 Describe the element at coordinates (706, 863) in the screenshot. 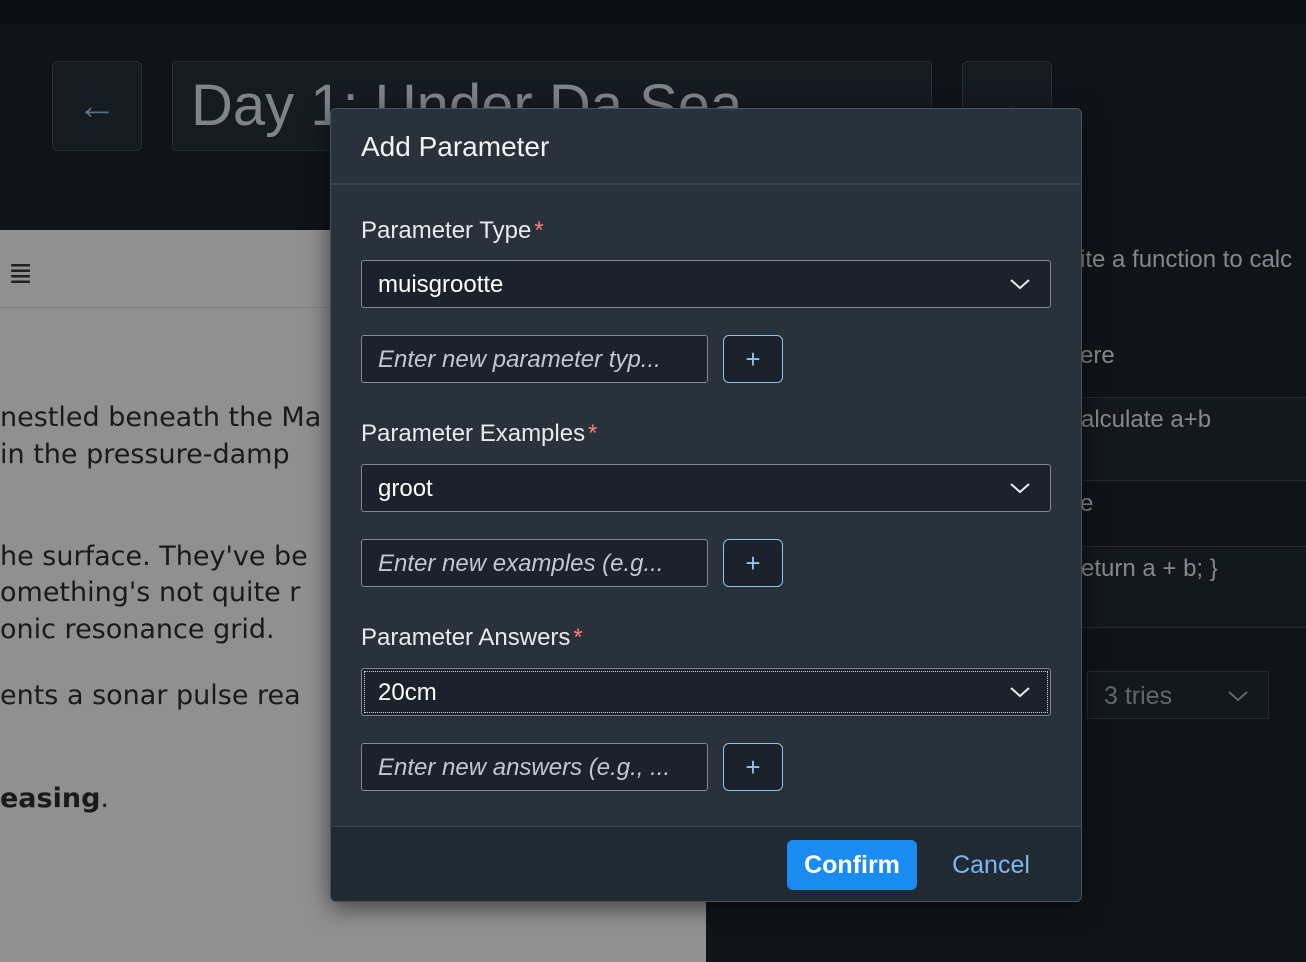

I see `dialog-footer: Confirm Cancel` at that location.